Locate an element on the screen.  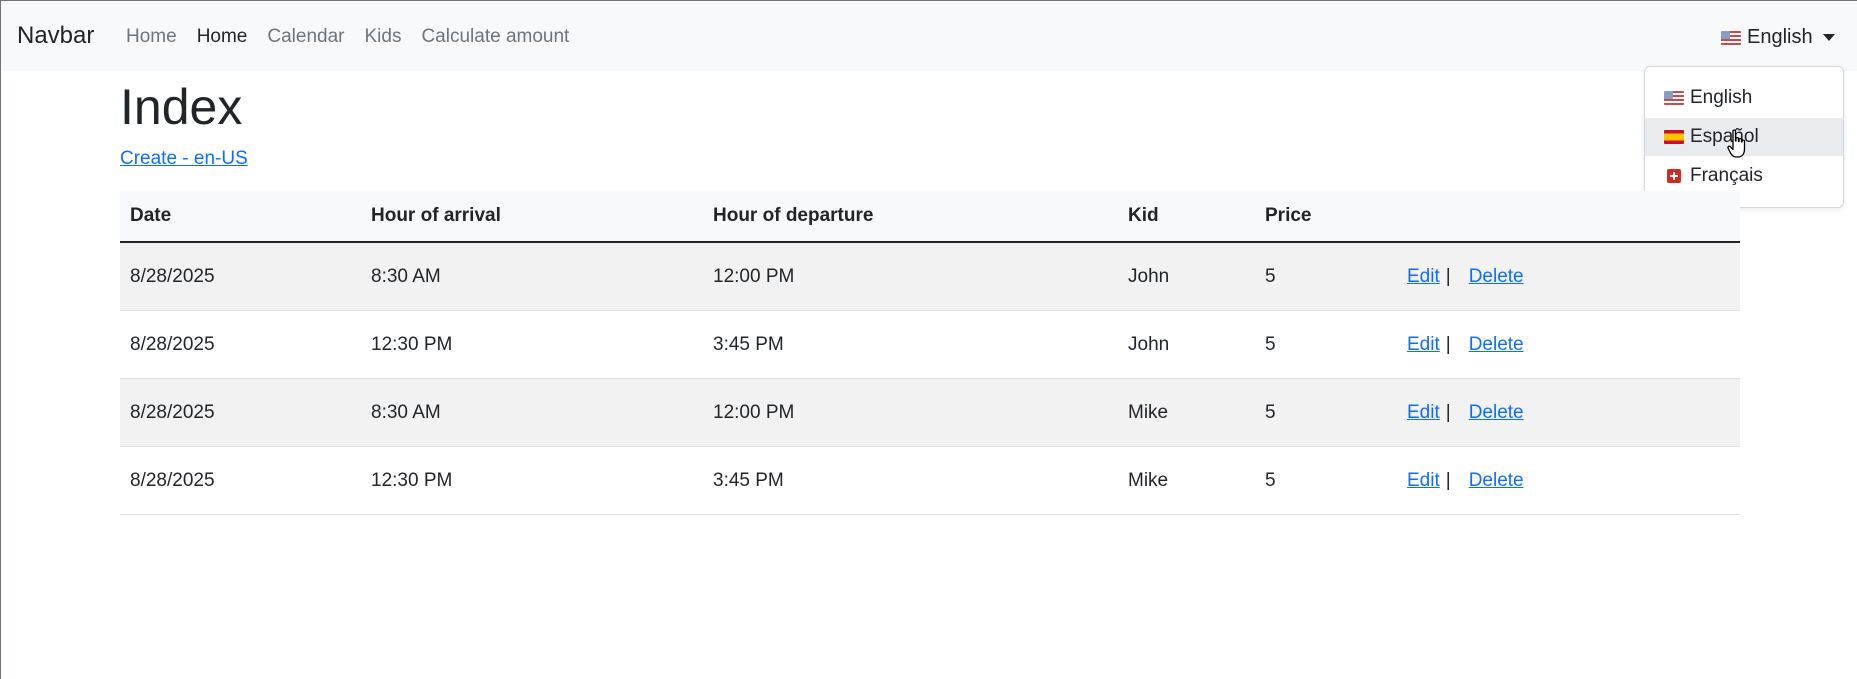
column-header-kid: Kid is located at coordinates (1186, 217).